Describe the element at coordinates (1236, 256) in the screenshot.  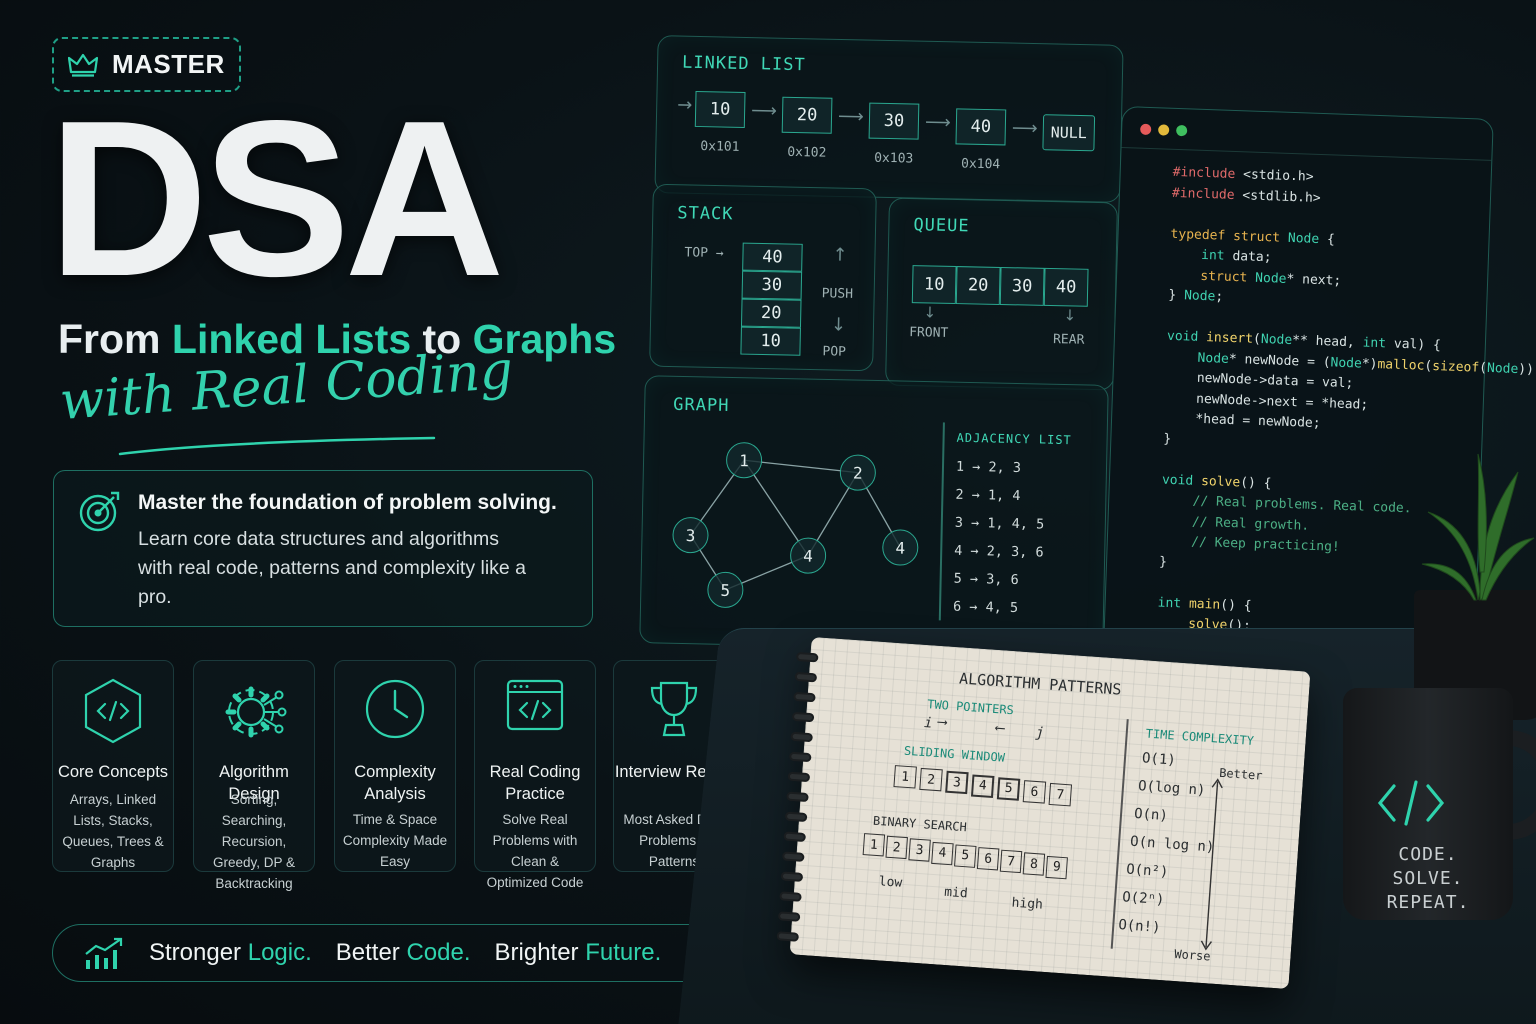
I see `code-line: int data;` at that location.